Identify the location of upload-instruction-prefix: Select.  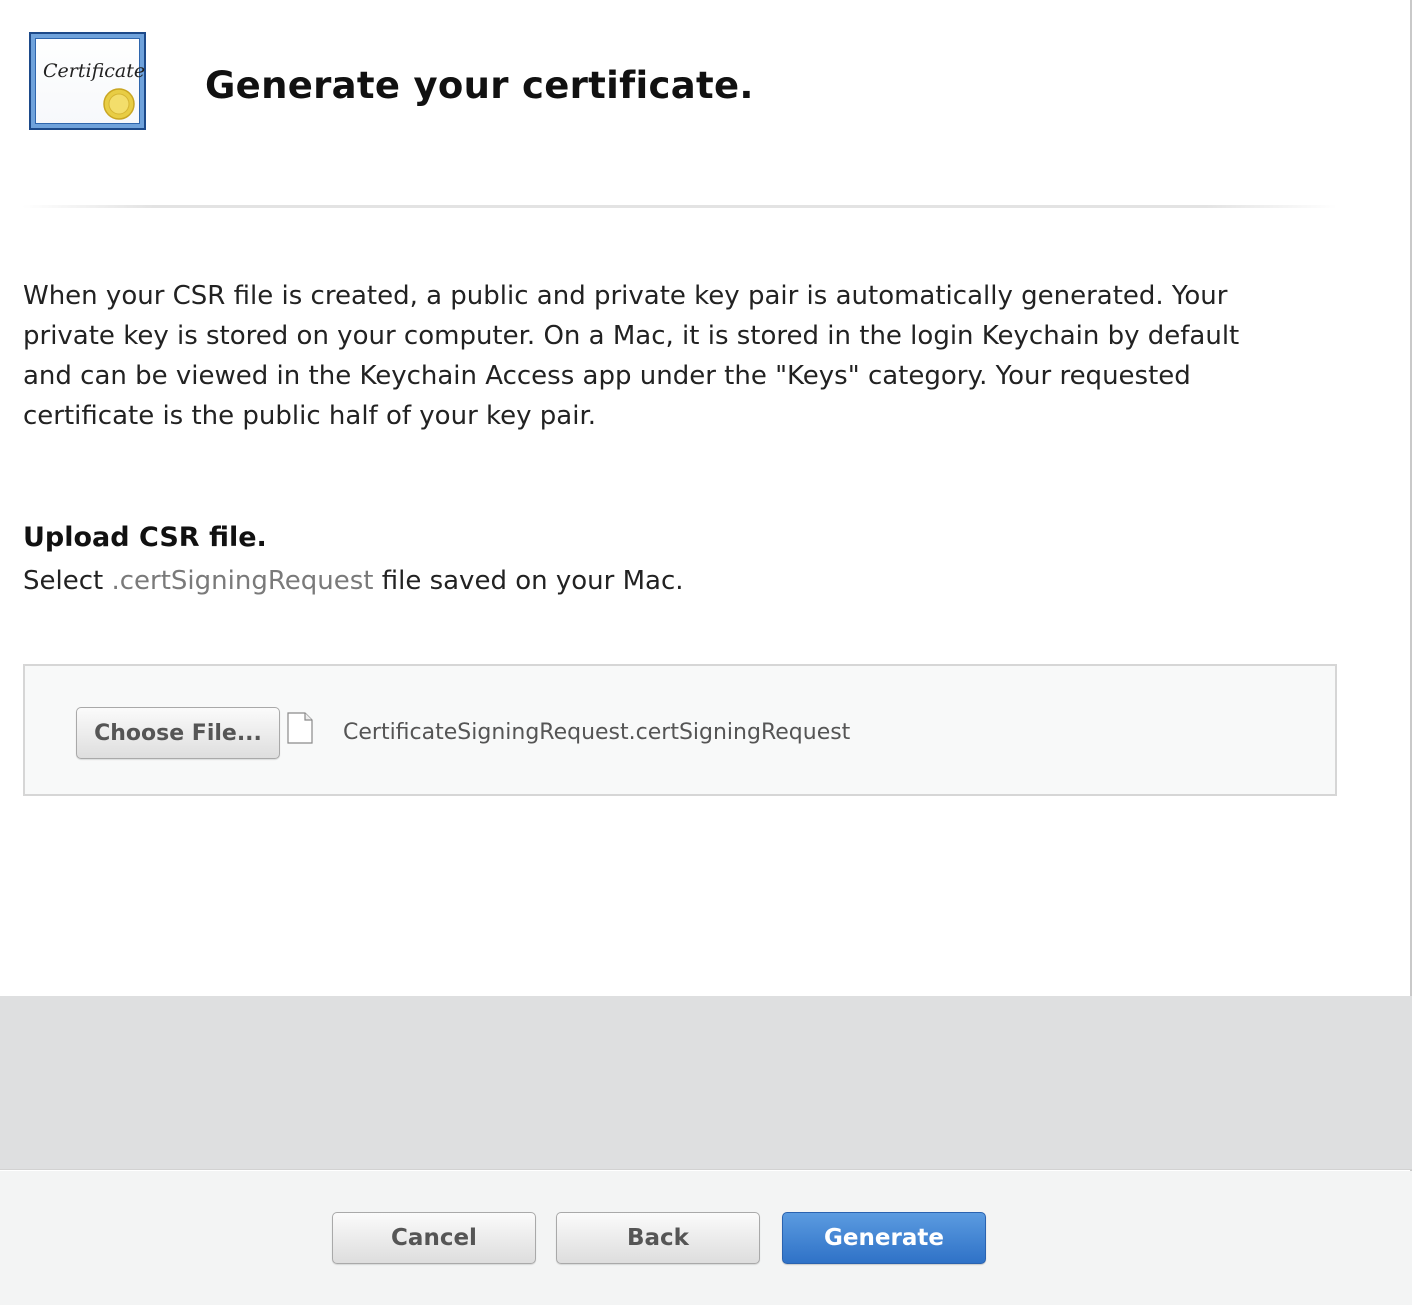
(67, 581).